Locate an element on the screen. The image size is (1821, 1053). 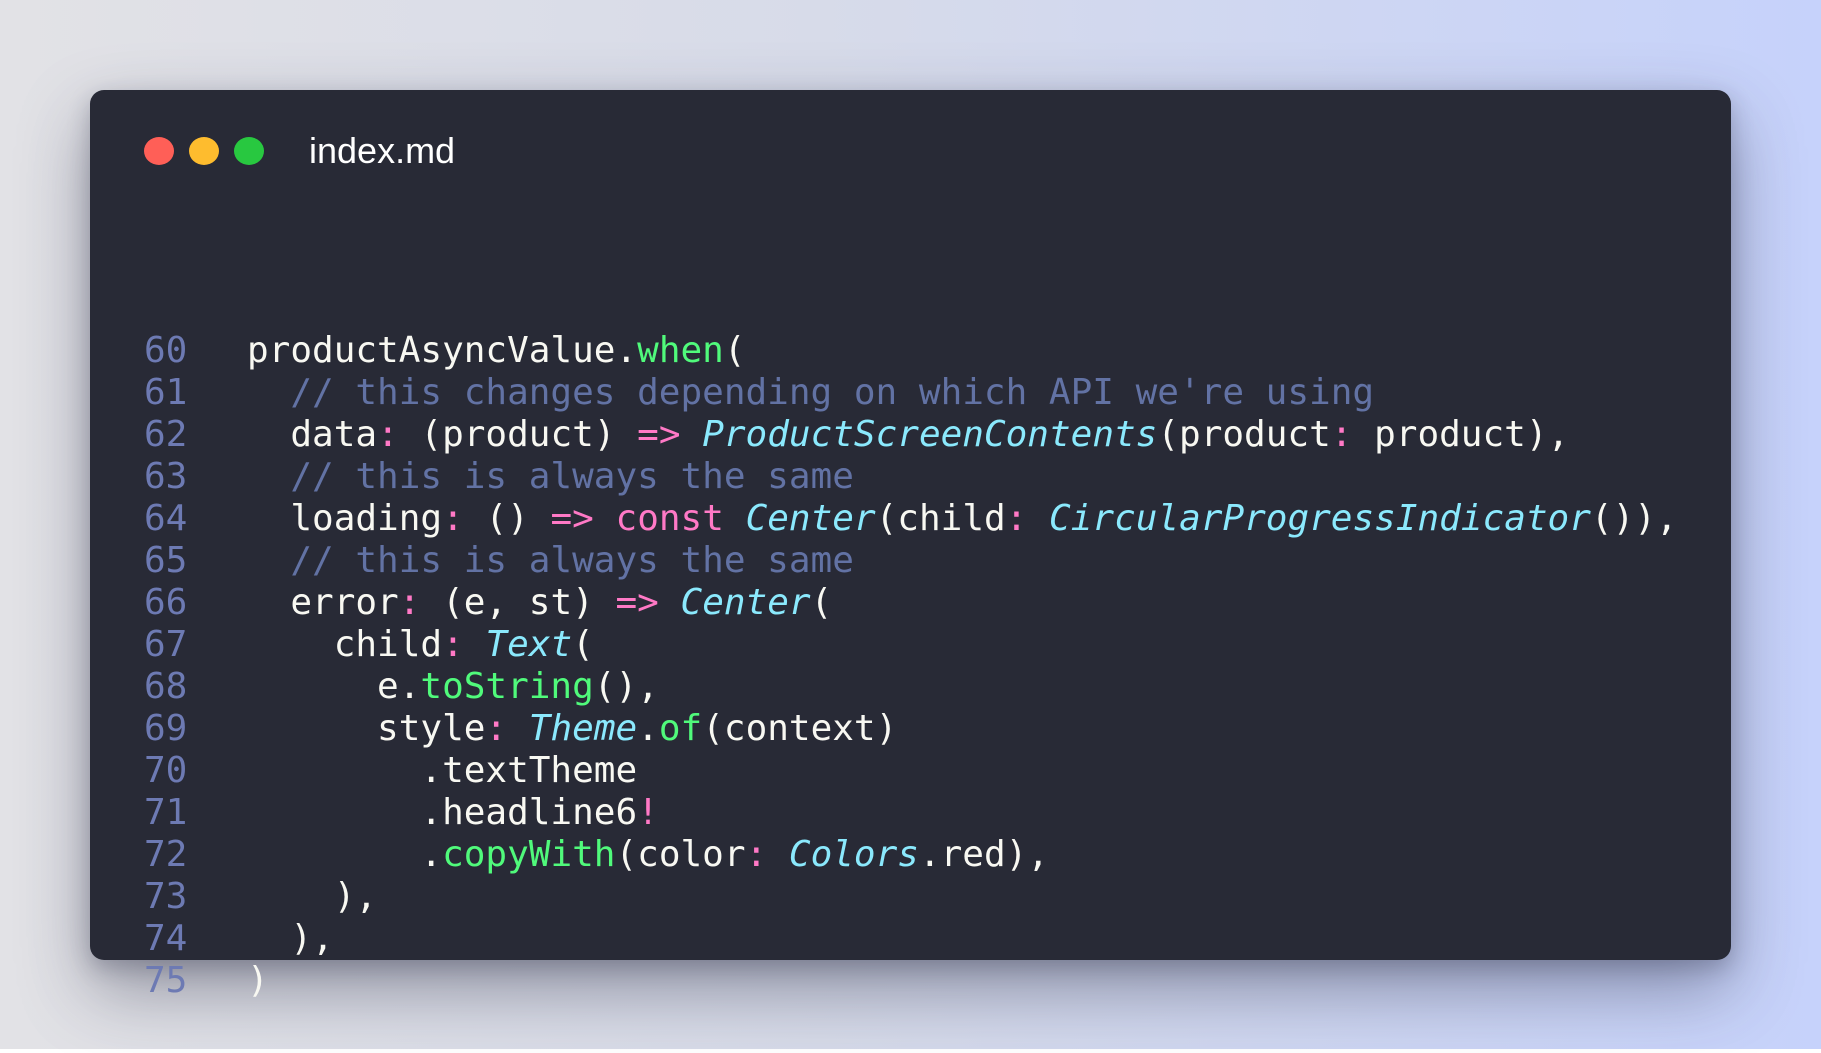
line-number: 60 is located at coordinates (166, 350).